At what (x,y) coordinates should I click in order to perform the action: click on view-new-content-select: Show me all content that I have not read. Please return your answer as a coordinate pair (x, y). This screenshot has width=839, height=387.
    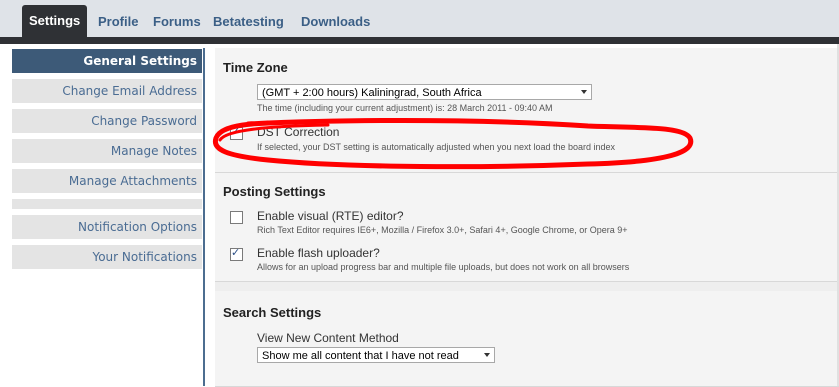
    Looking at the image, I should click on (376, 355).